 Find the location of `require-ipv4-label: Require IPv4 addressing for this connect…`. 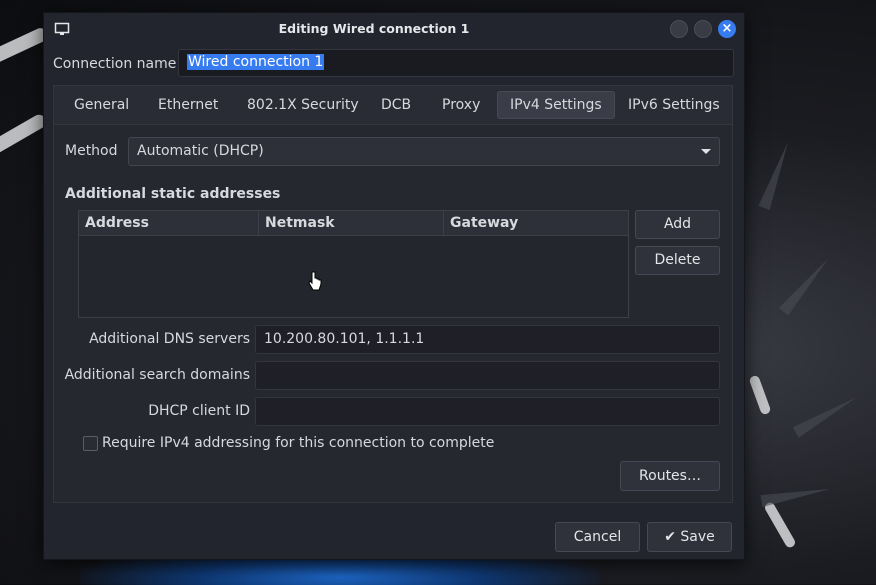

require-ipv4-label: Require IPv4 addressing for this connect… is located at coordinates (298, 443).